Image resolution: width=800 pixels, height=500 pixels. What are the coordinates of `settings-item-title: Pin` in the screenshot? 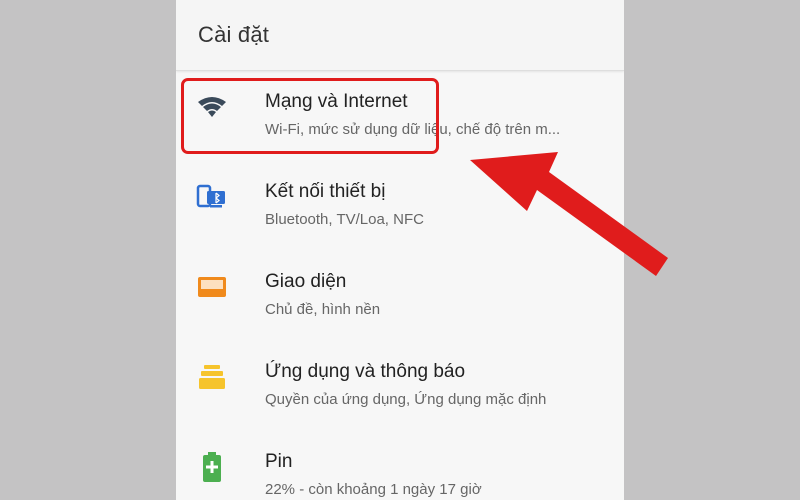 It's located at (279, 461).